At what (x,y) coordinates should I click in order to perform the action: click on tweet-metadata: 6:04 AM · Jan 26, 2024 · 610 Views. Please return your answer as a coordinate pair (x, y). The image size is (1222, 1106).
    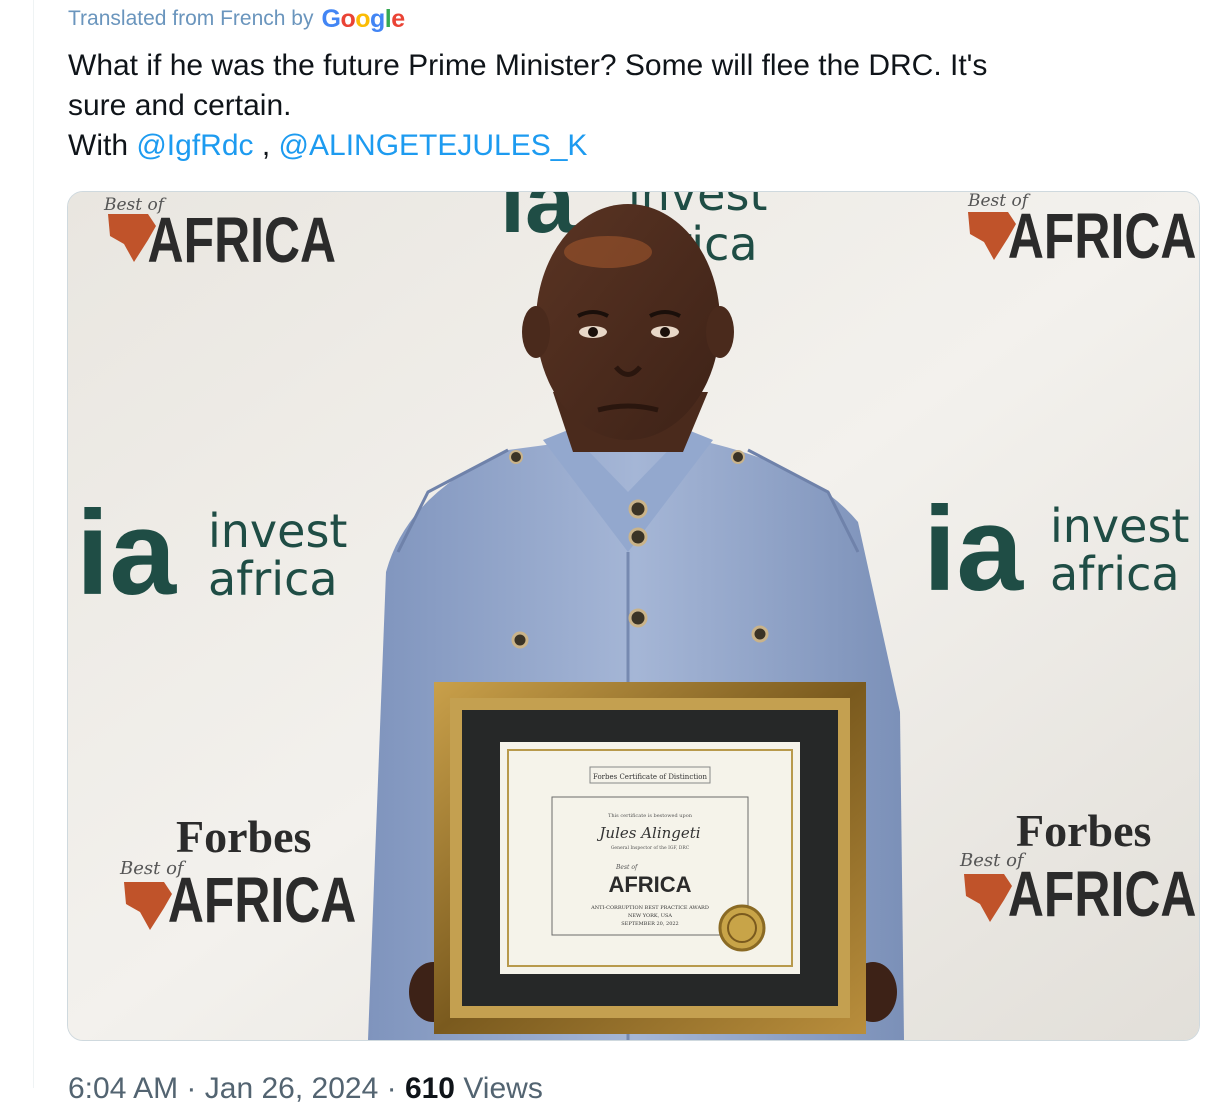
    Looking at the image, I should click on (305, 1089).